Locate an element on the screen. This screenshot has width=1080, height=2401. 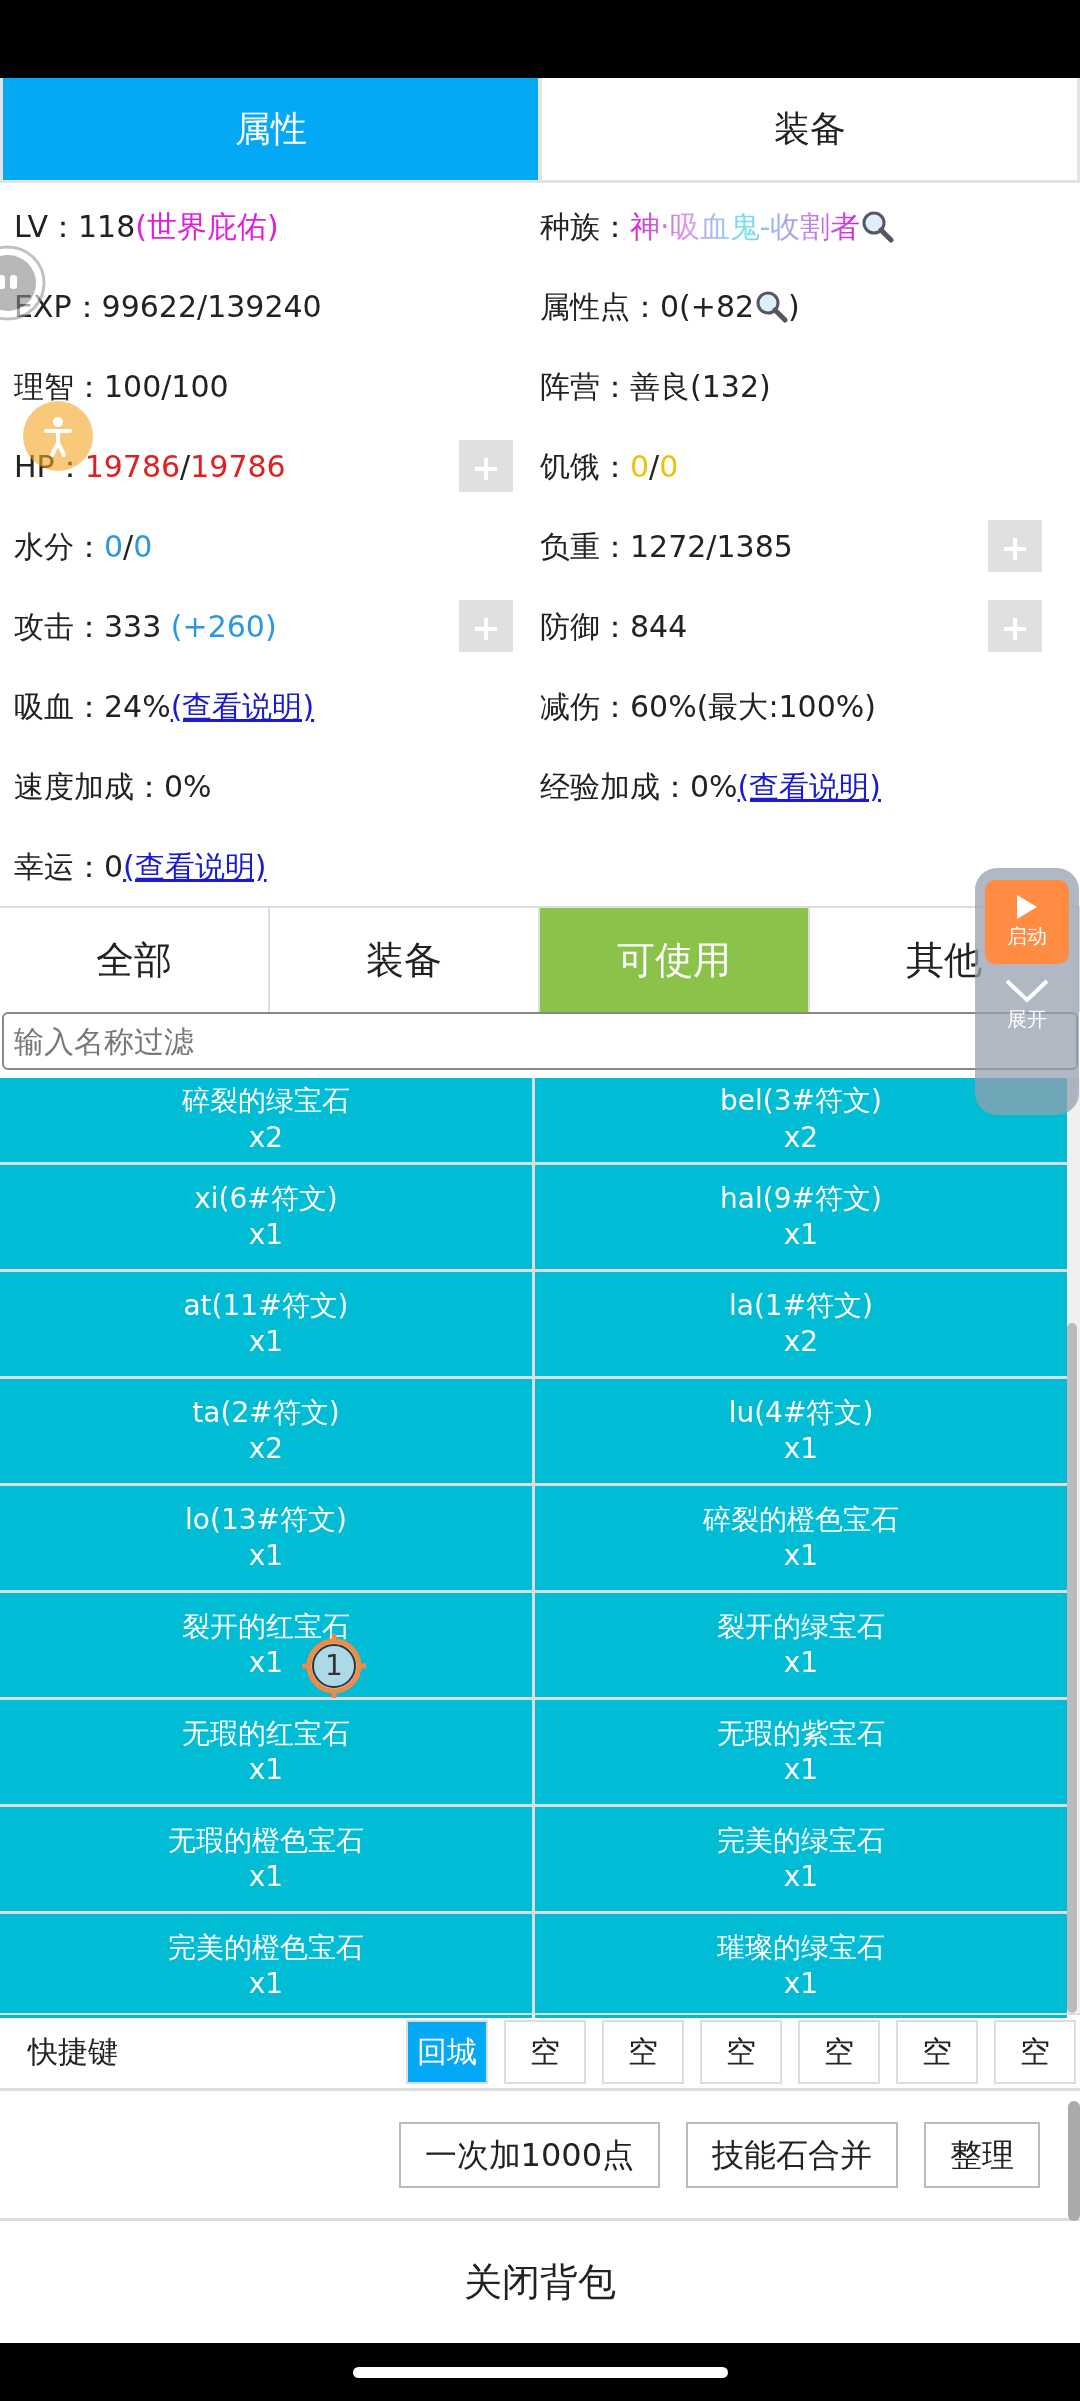
stat-text: 饥饿：0/0 is located at coordinates (609, 466).